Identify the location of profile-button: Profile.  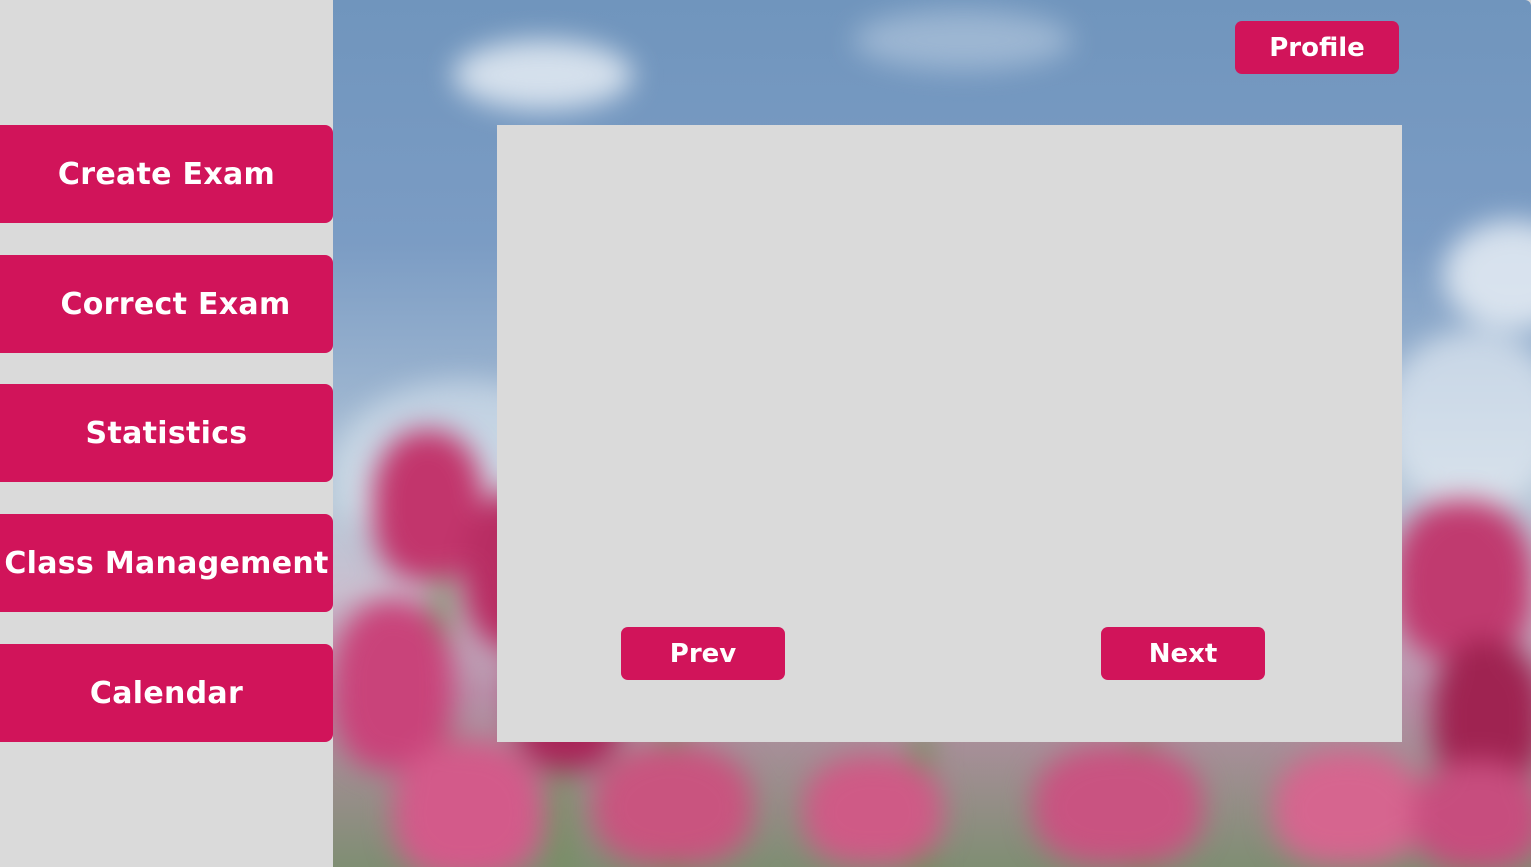
(1317, 47).